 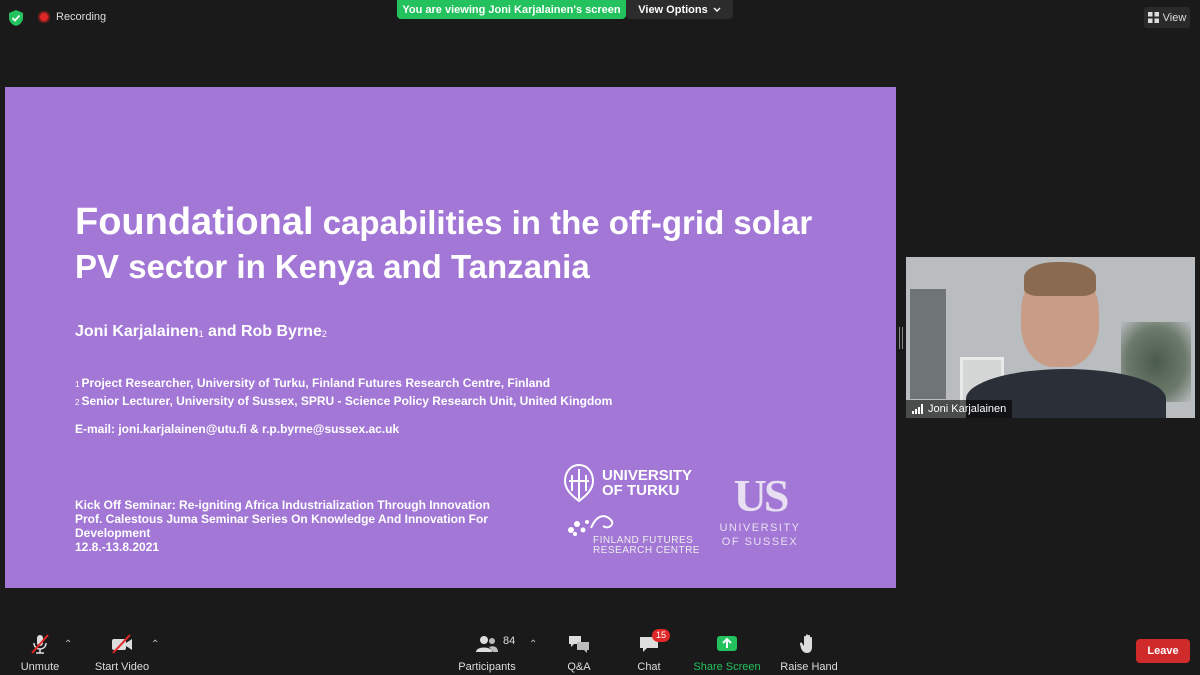 I want to click on chat-unread-badge: 15, so click(x=661, y=635).